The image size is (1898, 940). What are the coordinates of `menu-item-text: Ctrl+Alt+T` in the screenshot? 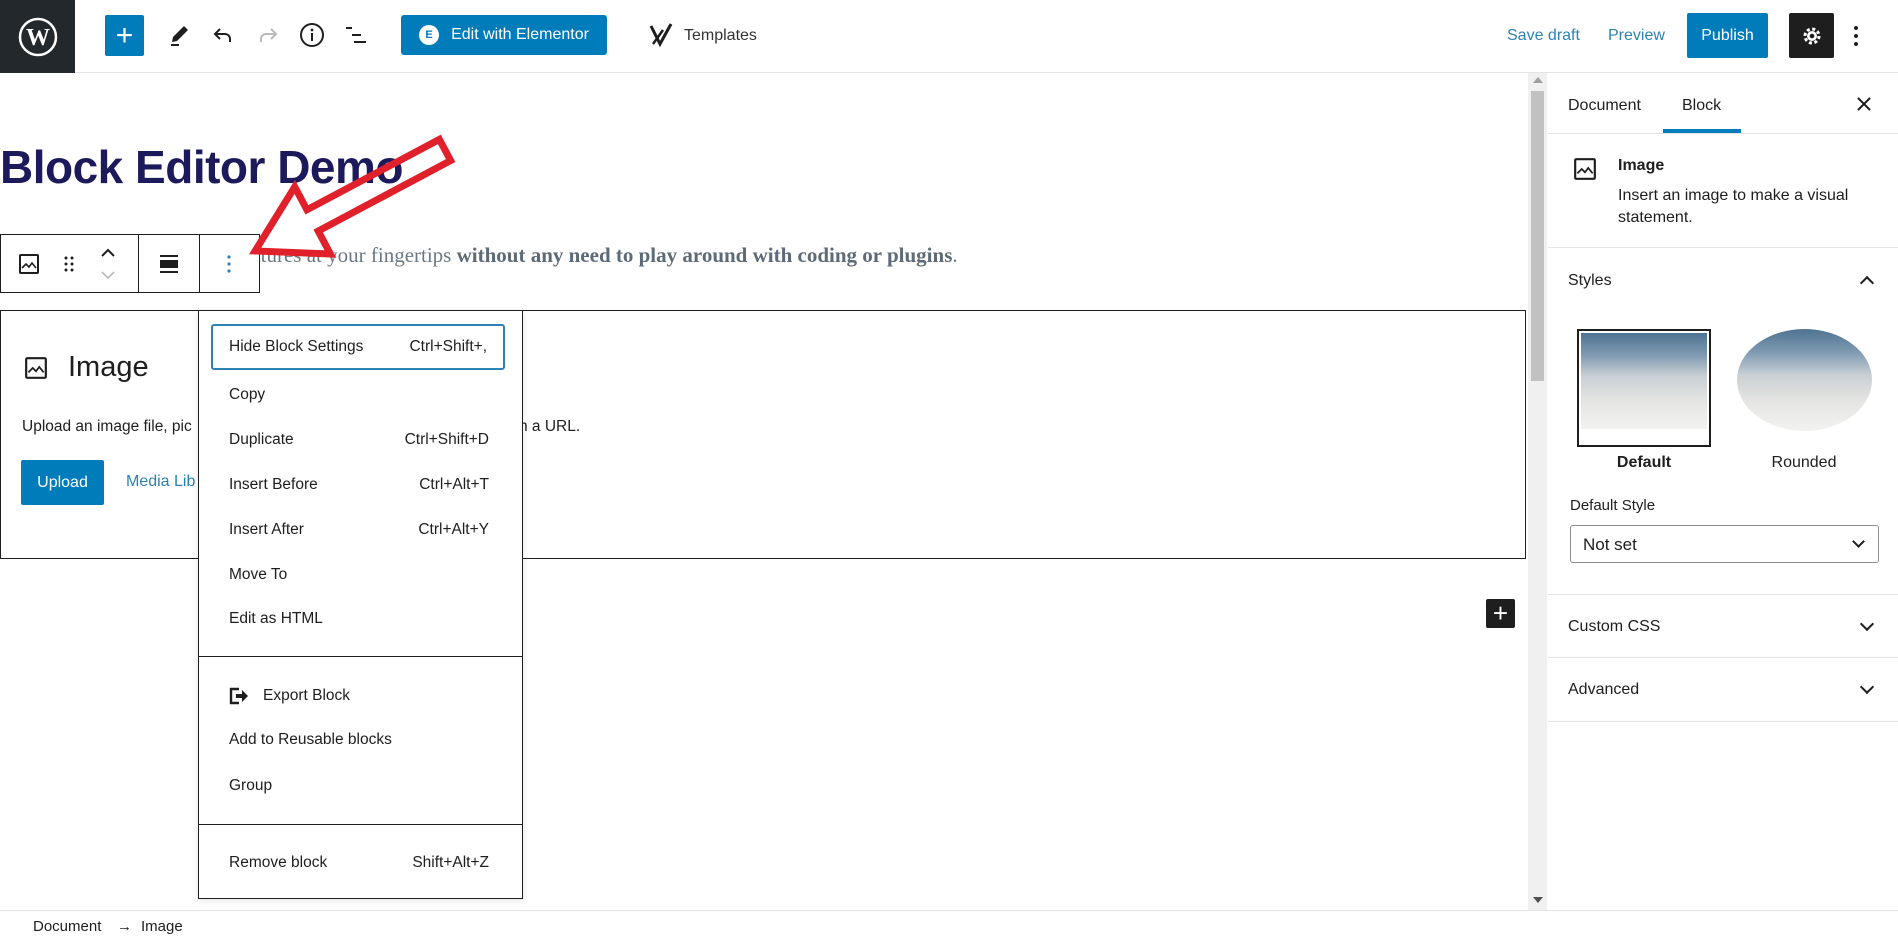 It's located at (454, 484).